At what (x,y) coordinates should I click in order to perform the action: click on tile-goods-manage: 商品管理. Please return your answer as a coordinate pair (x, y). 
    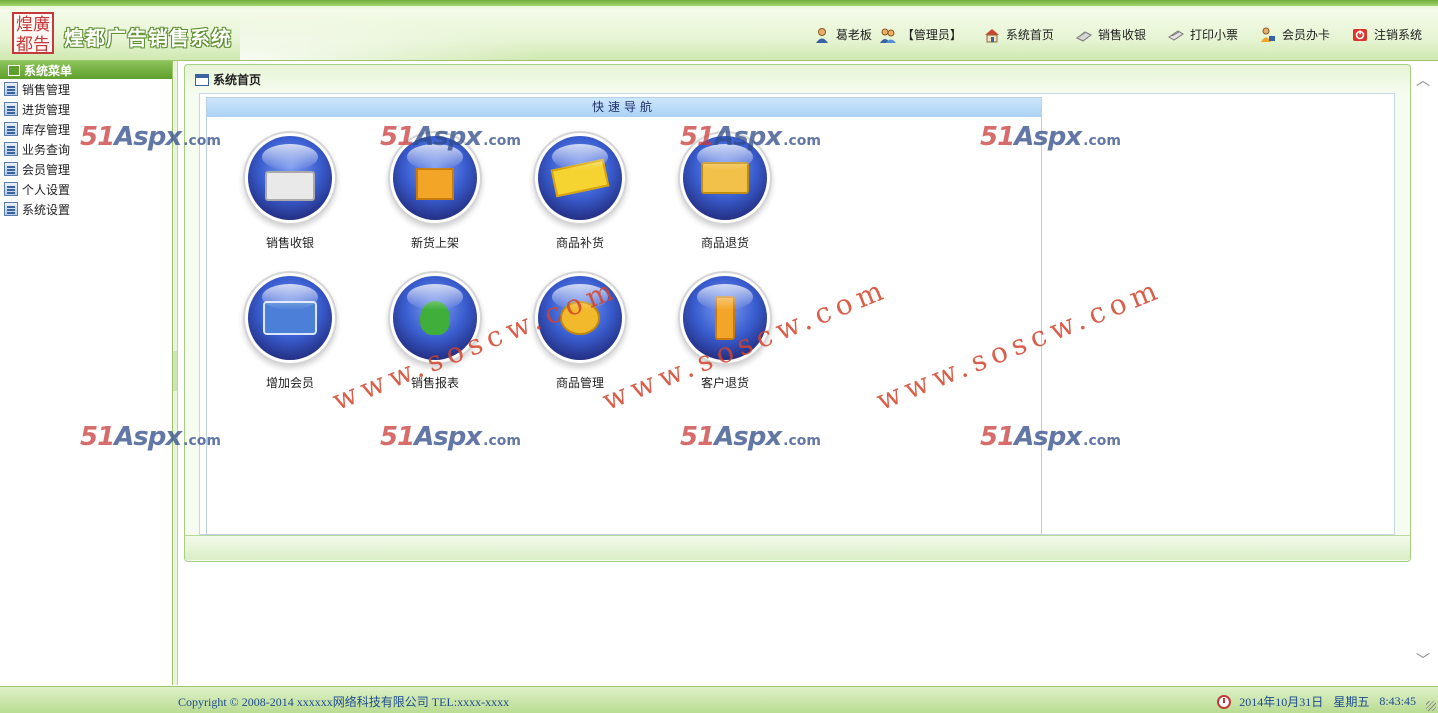
    Looking at the image, I should click on (580, 333).